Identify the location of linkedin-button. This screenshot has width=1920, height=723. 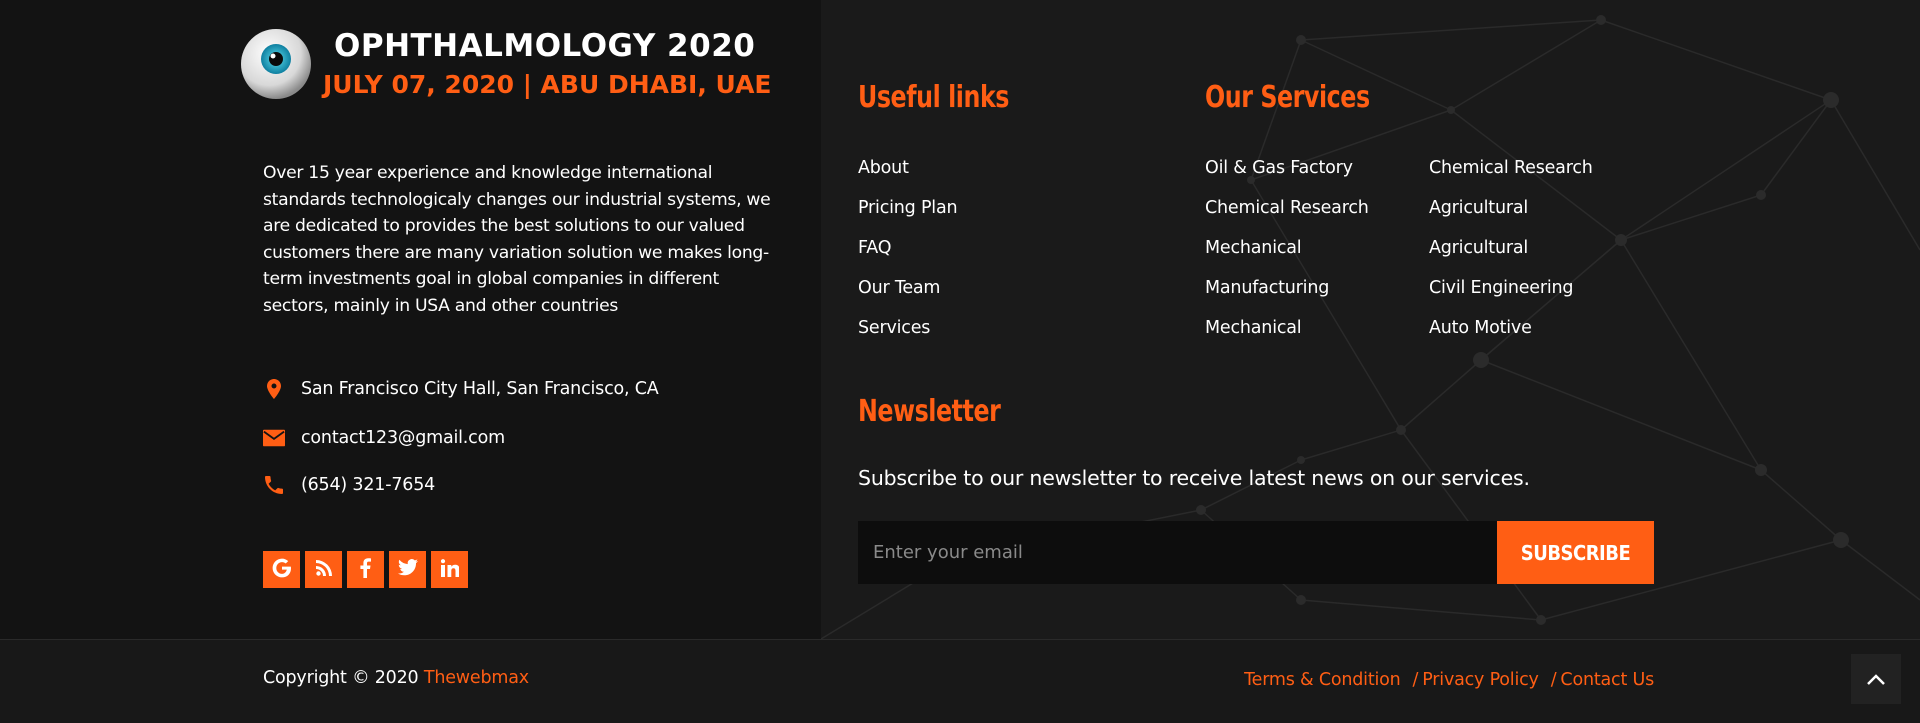
(449, 569).